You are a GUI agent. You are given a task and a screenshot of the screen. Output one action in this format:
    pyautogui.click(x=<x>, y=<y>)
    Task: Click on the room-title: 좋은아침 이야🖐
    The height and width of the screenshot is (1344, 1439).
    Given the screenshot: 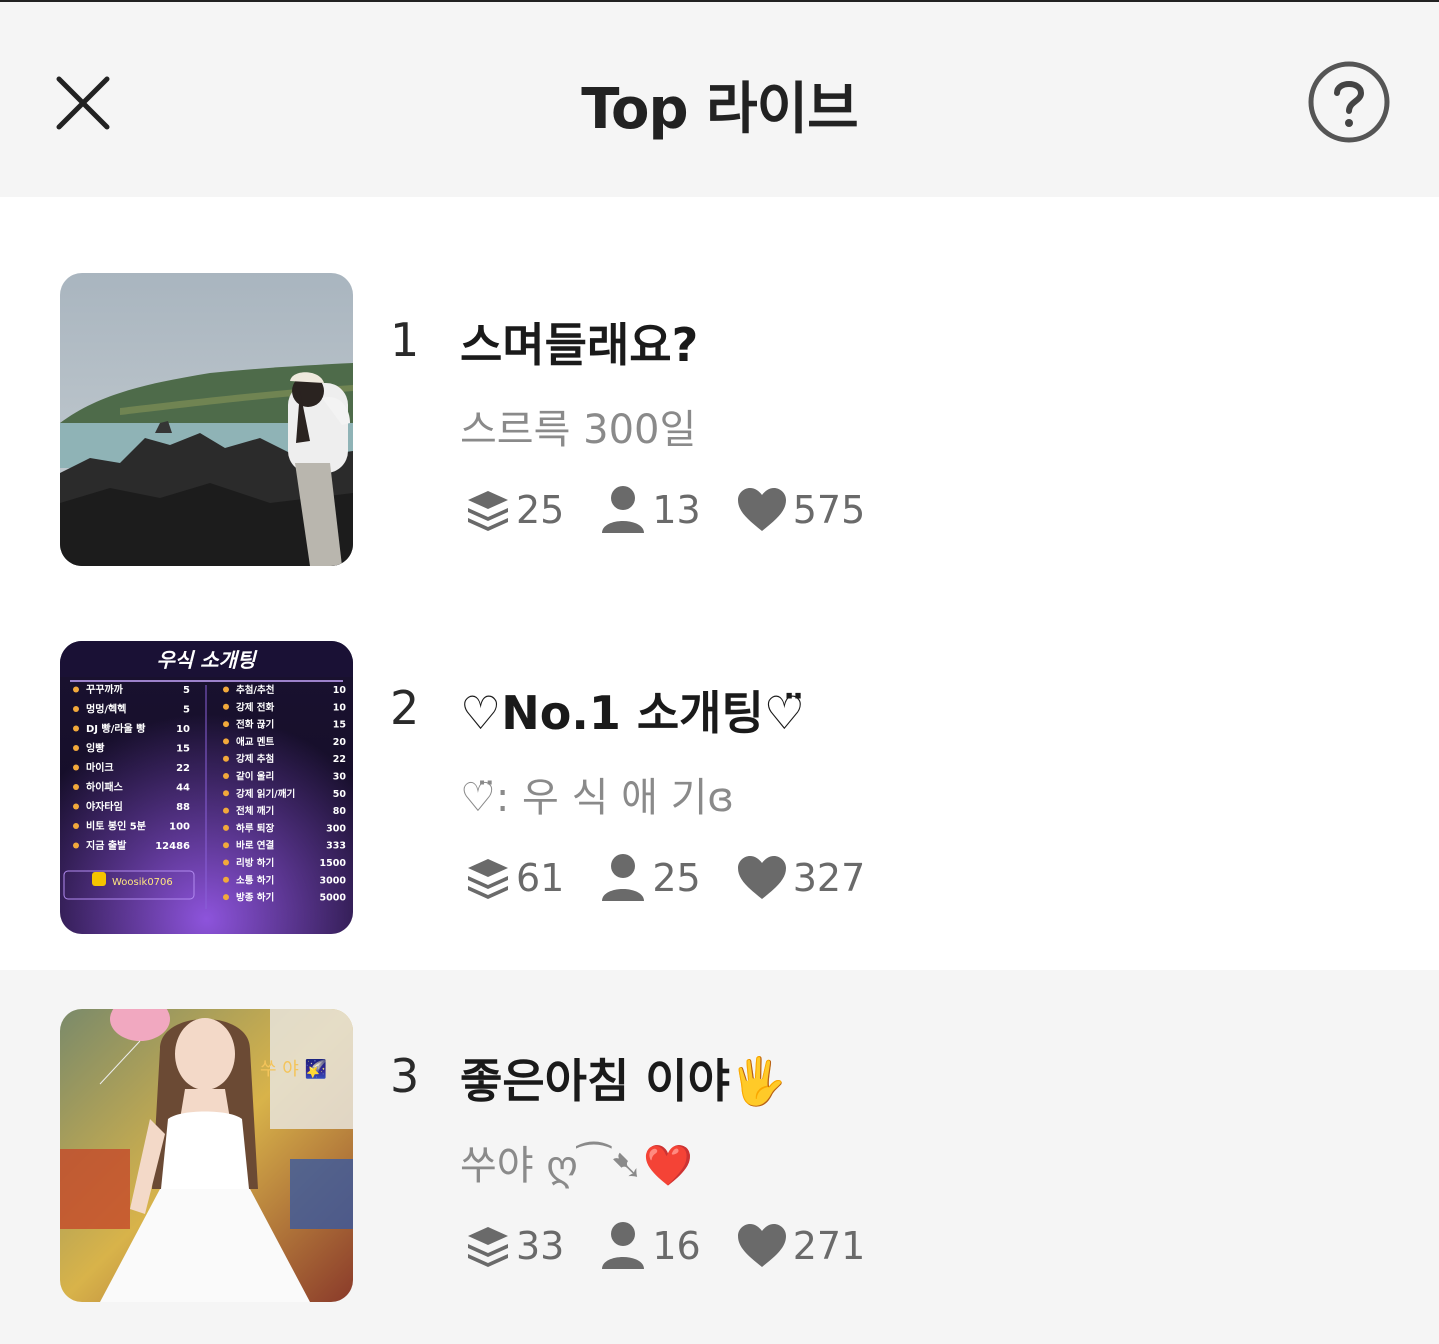 What is the action you would take?
    pyautogui.click(x=624, y=1081)
    